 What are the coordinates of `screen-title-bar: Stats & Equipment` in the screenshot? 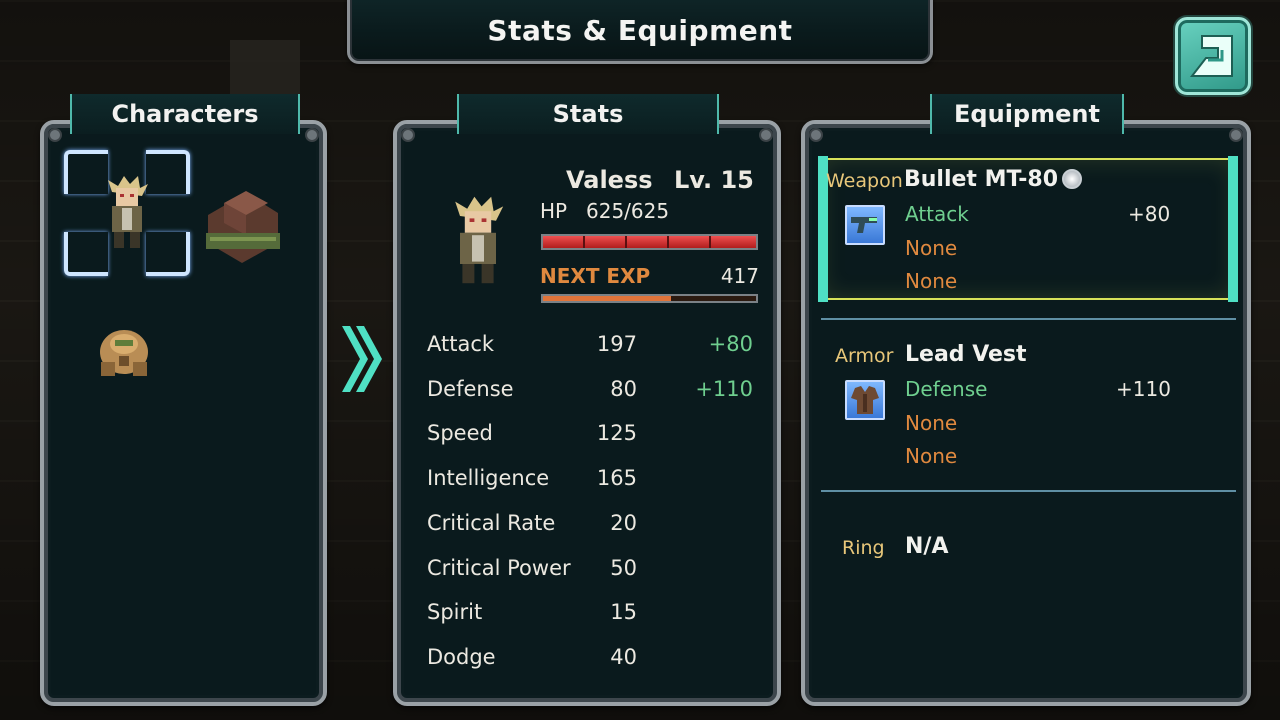 It's located at (640, 32).